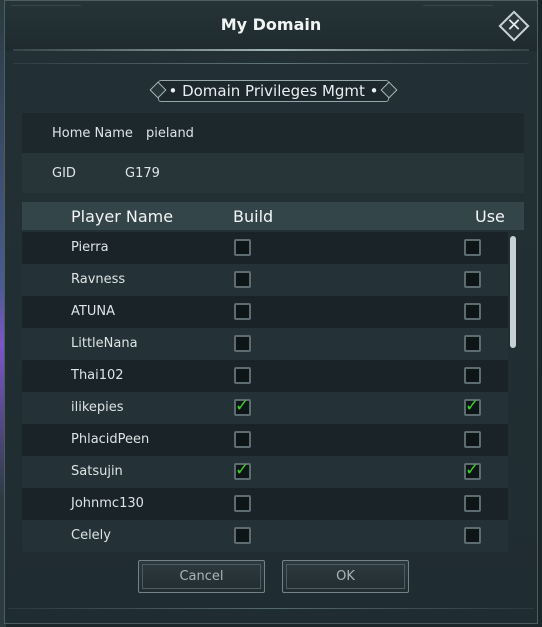 The image size is (542, 627). I want to click on cancel-button-inner-border, so click(201, 576).